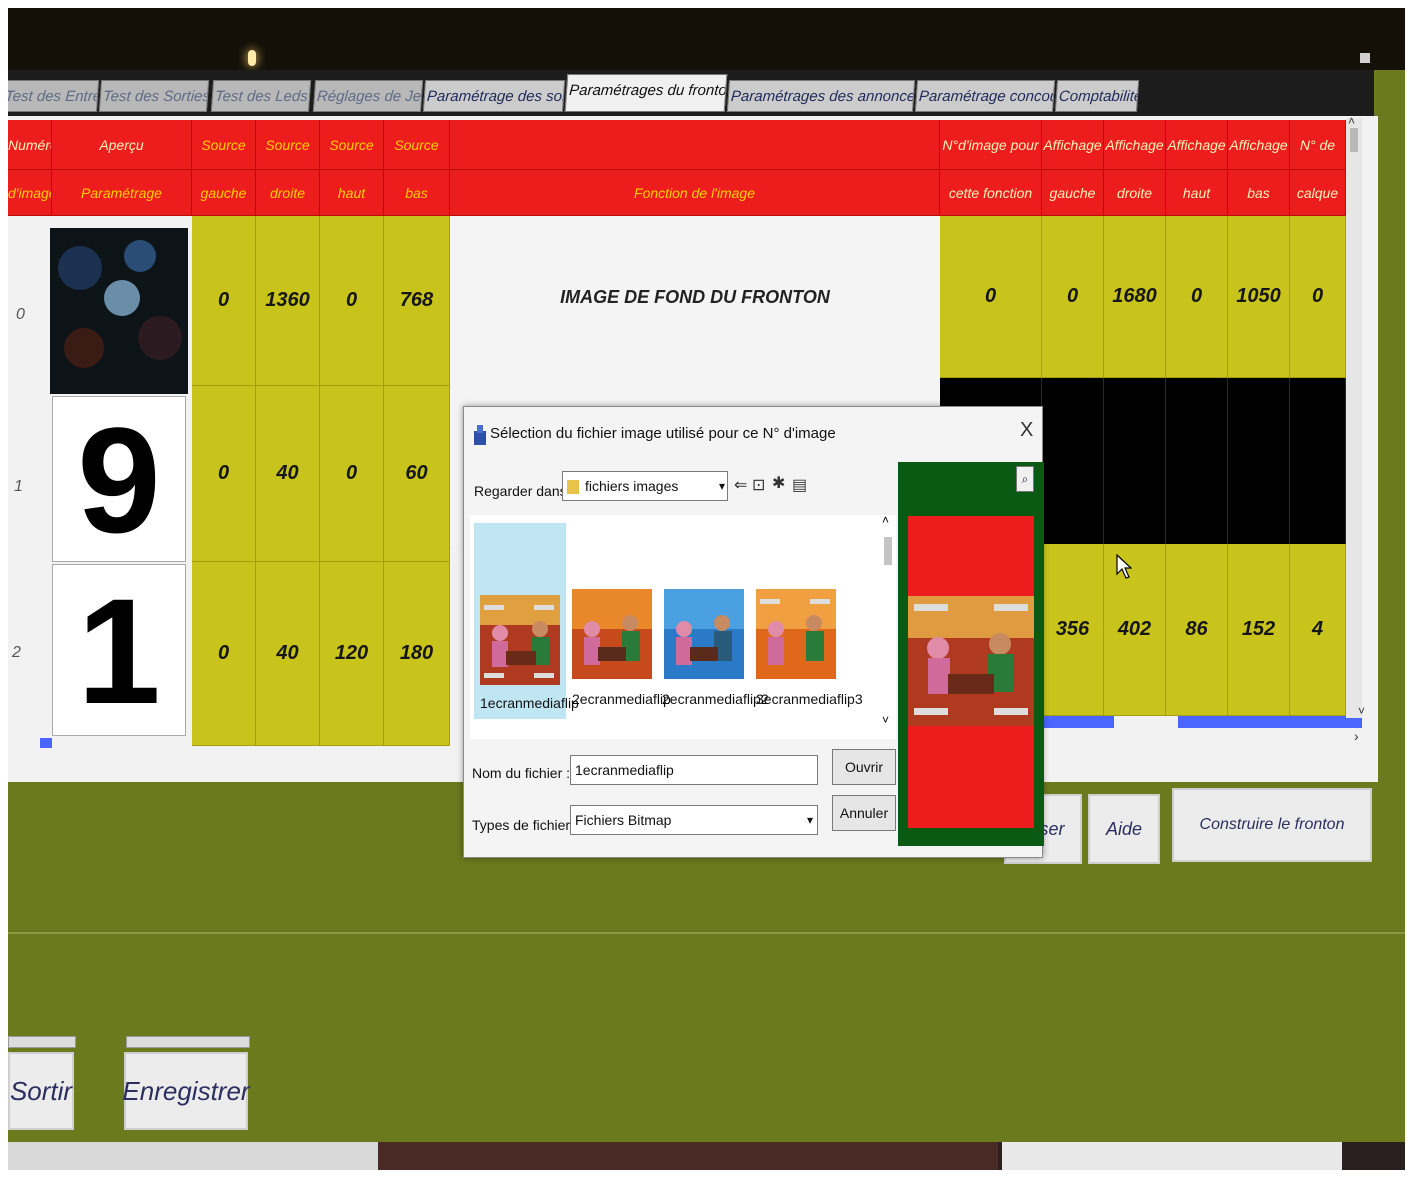 The image size is (1413, 1178). What do you see at coordinates (1318, 145) in the screenshot?
I see `header-calque: N° de` at bounding box center [1318, 145].